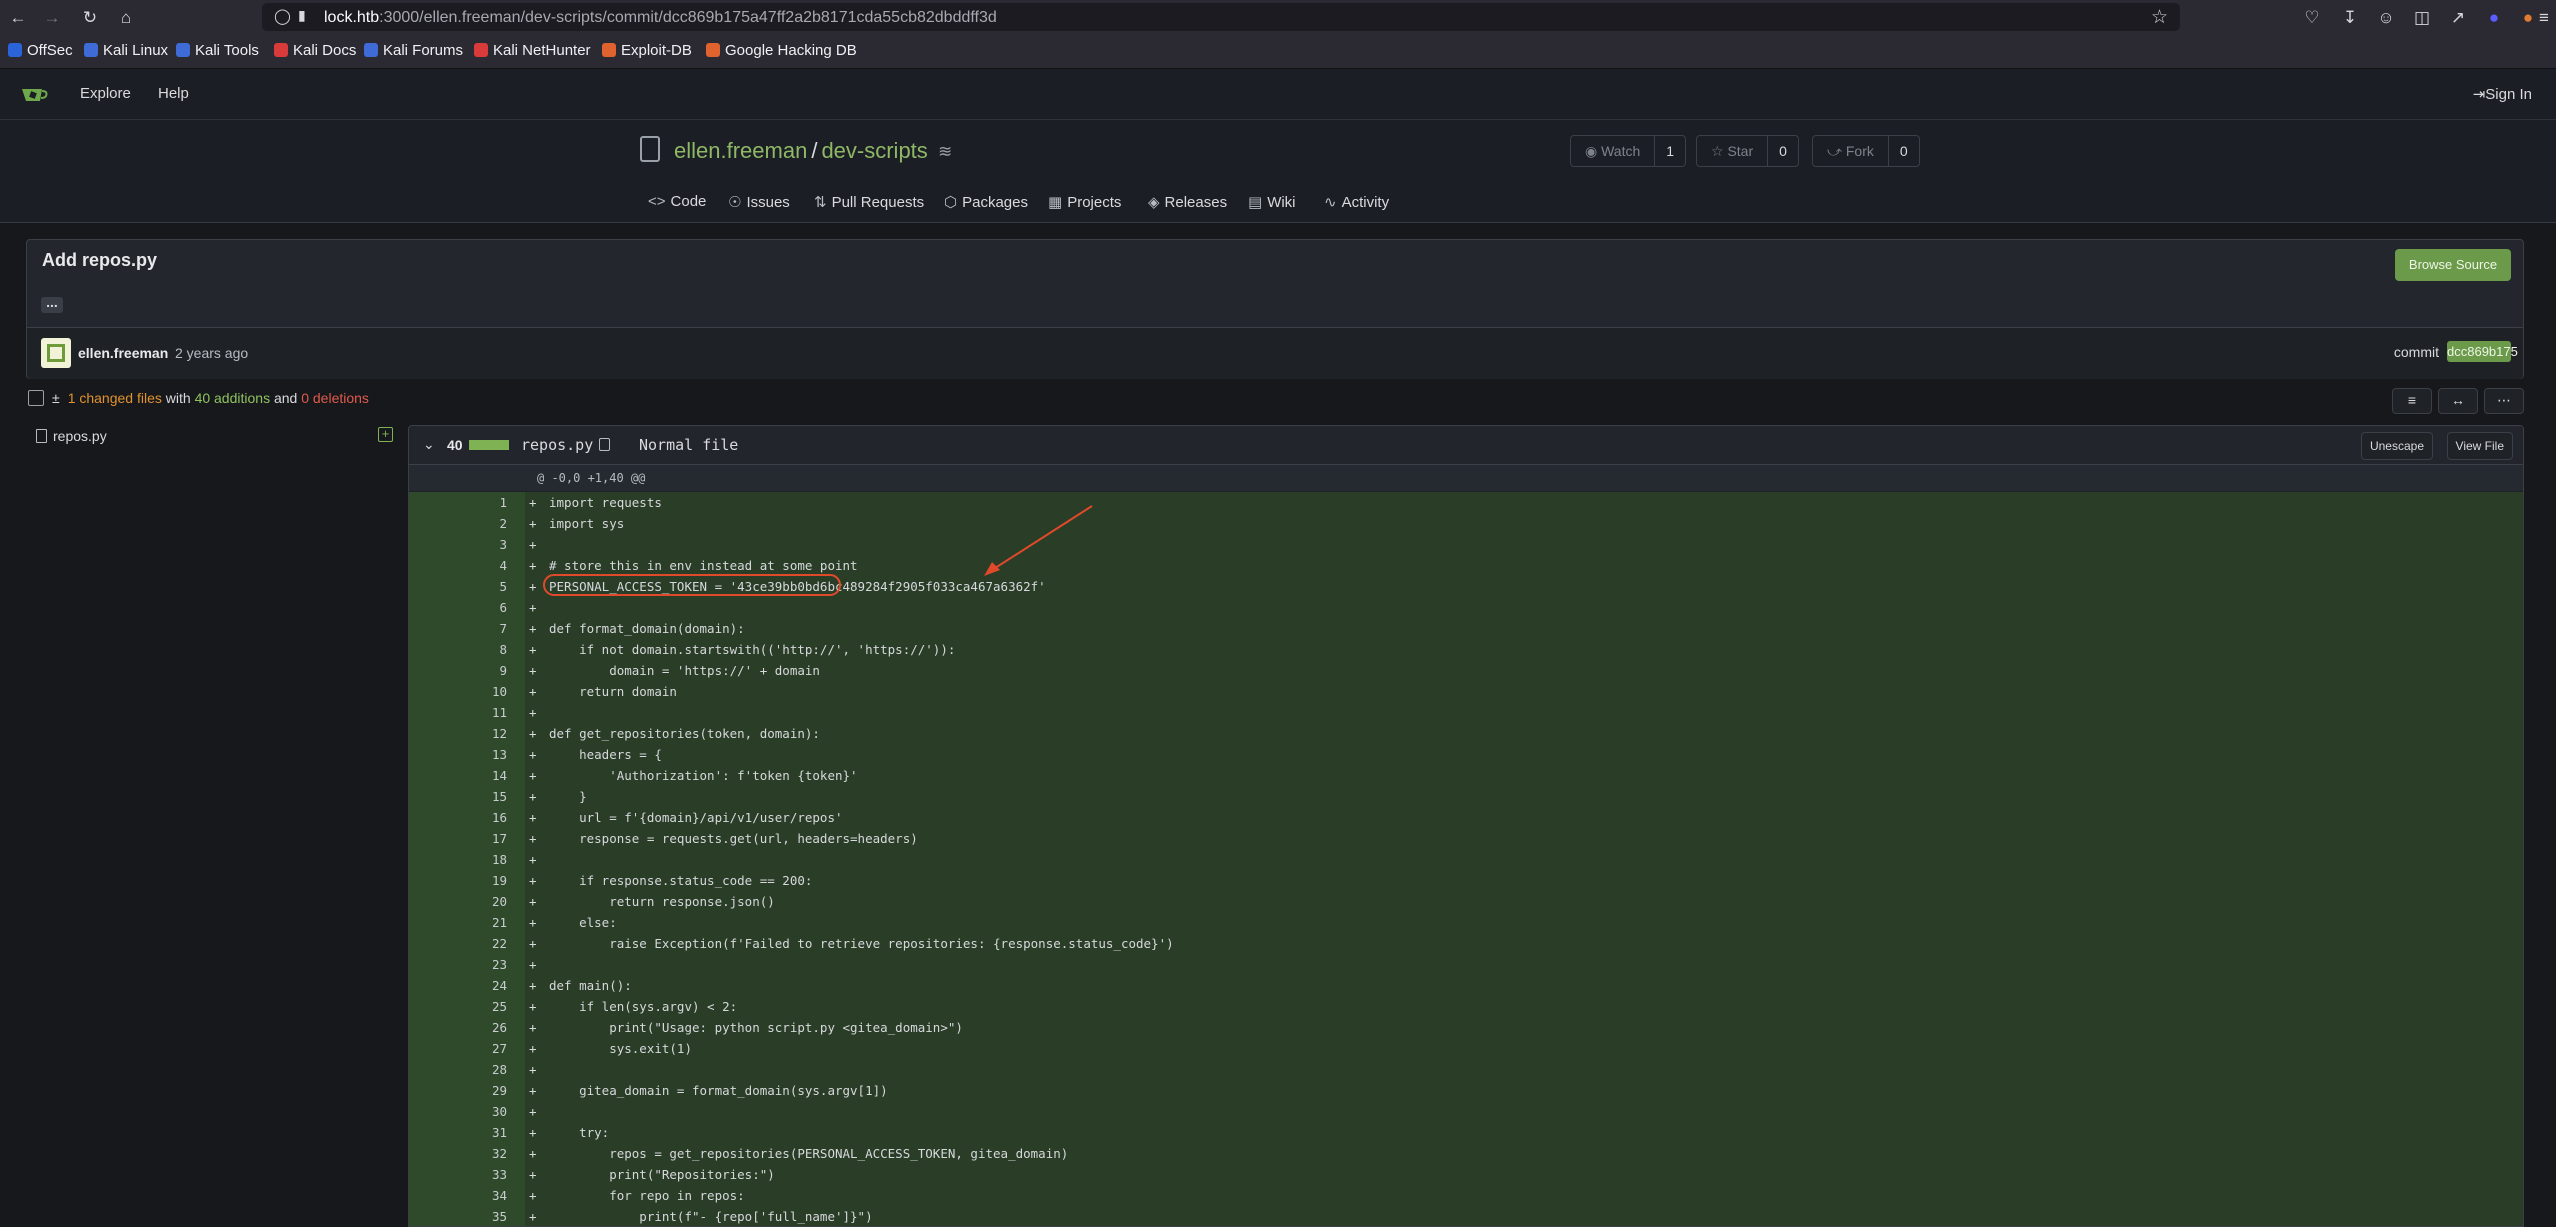 The height and width of the screenshot is (1227, 2556). What do you see at coordinates (35, 94) in the screenshot?
I see `gitea-logo-icon` at bounding box center [35, 94].